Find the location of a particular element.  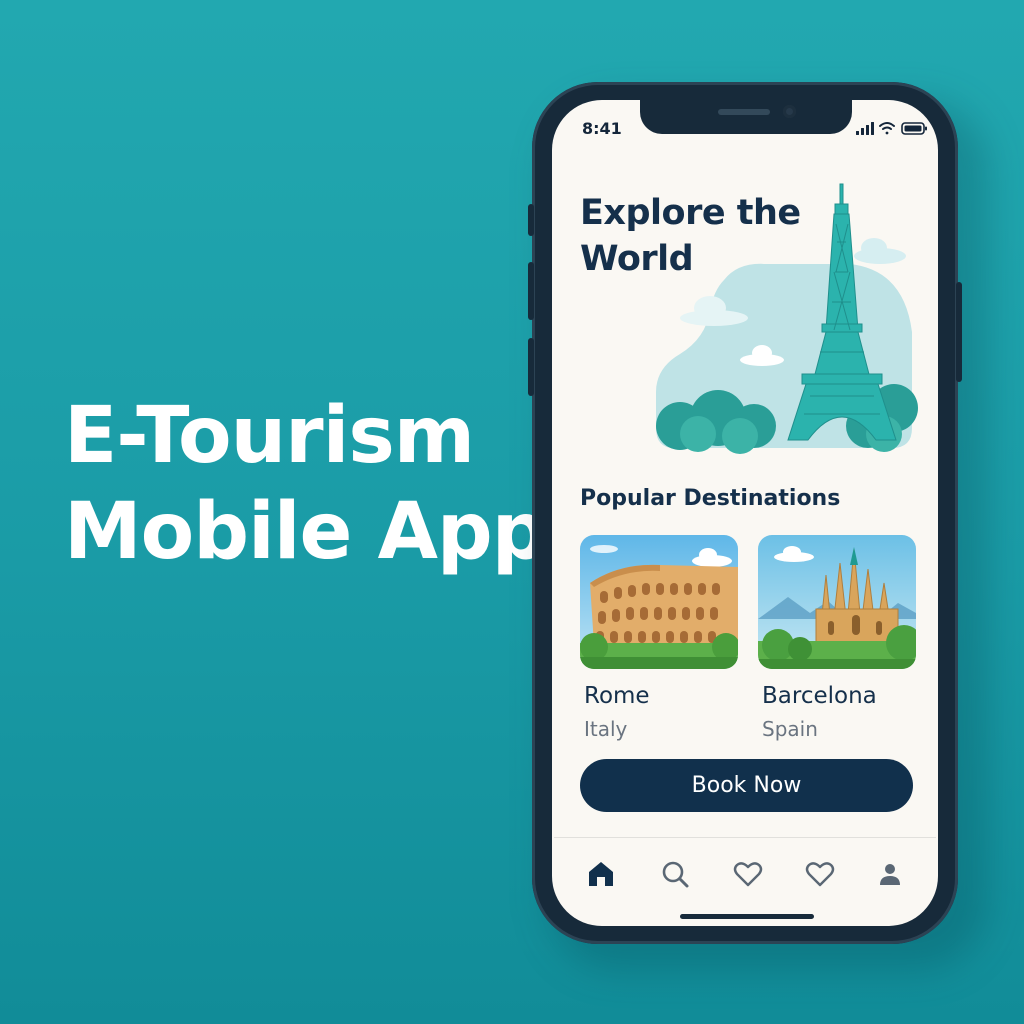

volume-down-button is located at coordinates (531, 367).